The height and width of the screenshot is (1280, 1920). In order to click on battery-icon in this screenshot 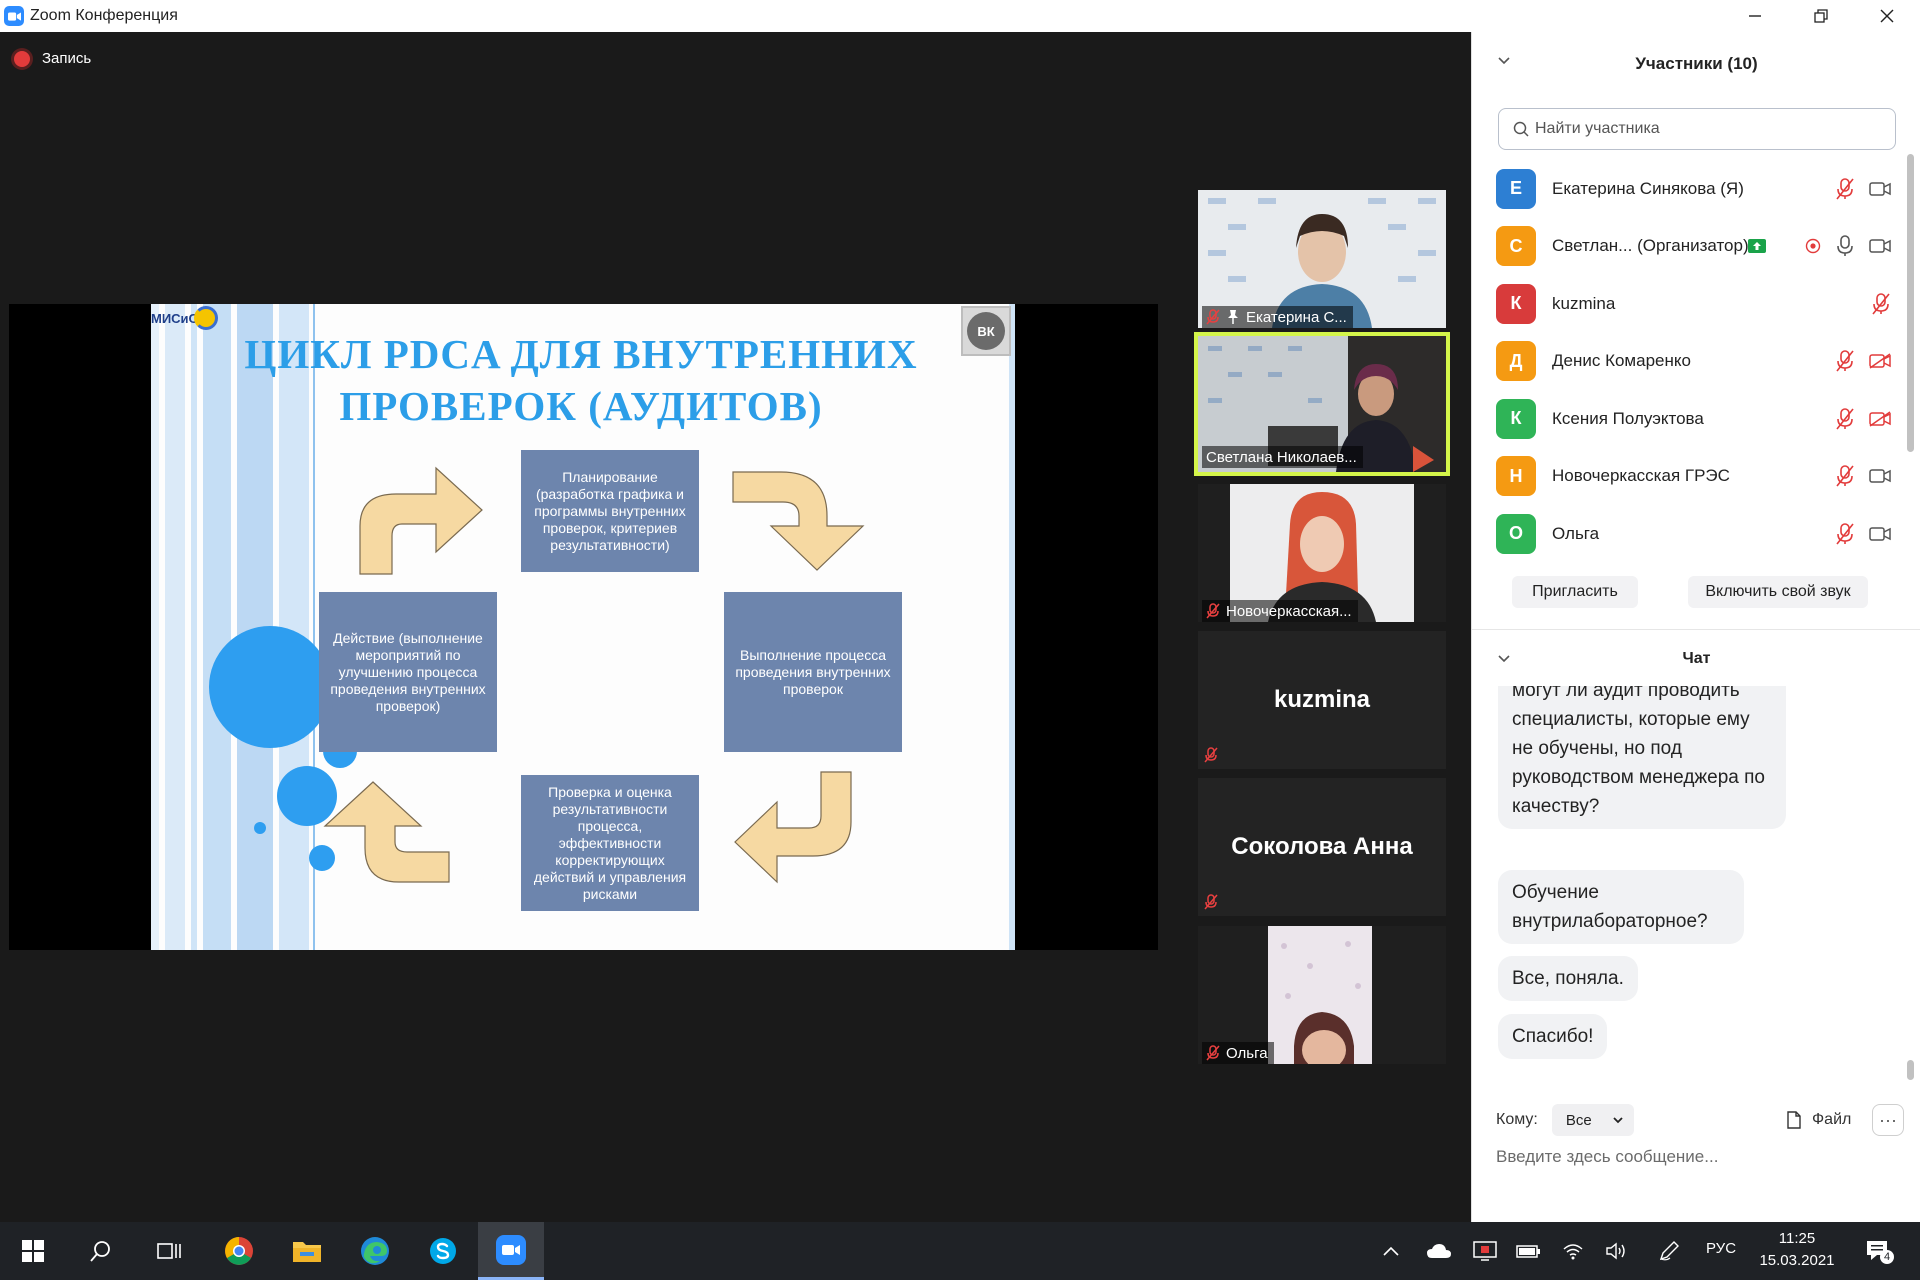, I will do `click(1528, 1251)`.